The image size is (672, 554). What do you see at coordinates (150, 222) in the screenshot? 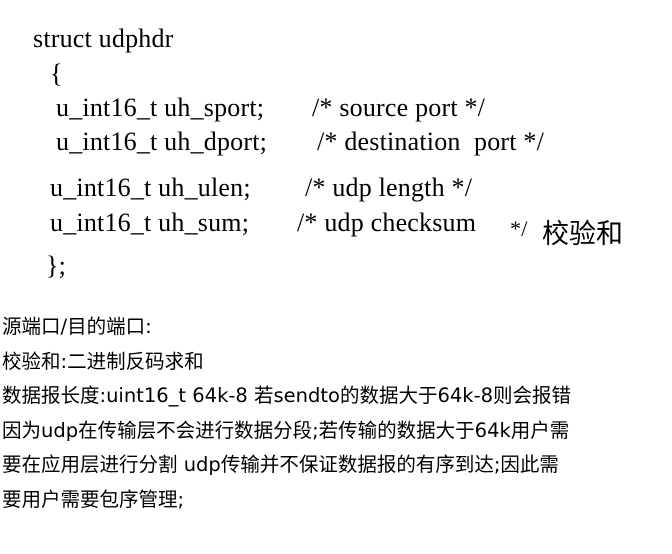
I see `sum-field-declaration: u_int16_t uh_sum;` at bounding box center [150, 222].